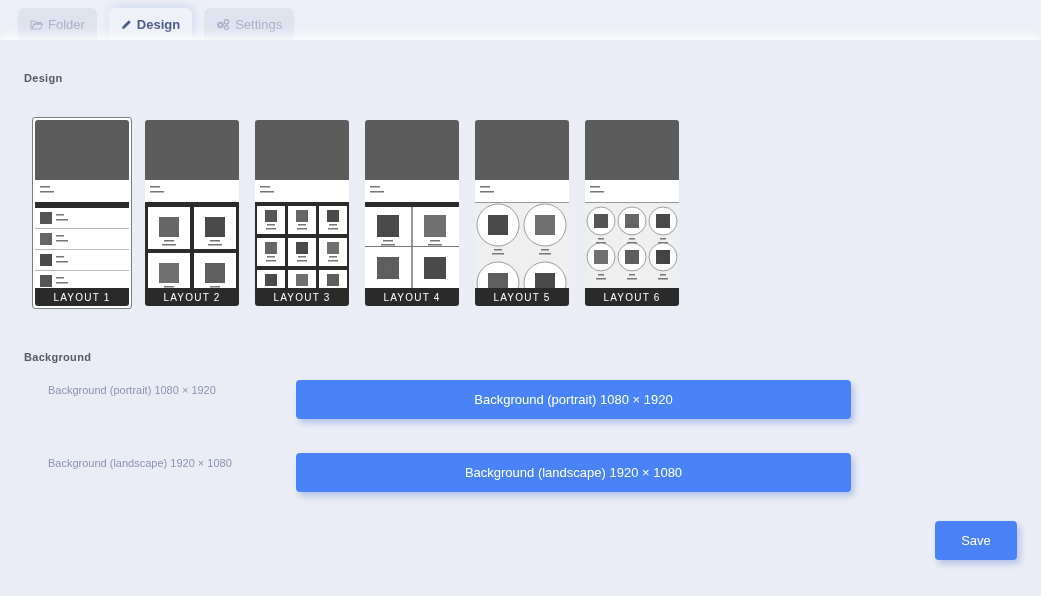  Describe the element at coordinates (223, 24) in the screenshot. I see `gears-icon` at that location.